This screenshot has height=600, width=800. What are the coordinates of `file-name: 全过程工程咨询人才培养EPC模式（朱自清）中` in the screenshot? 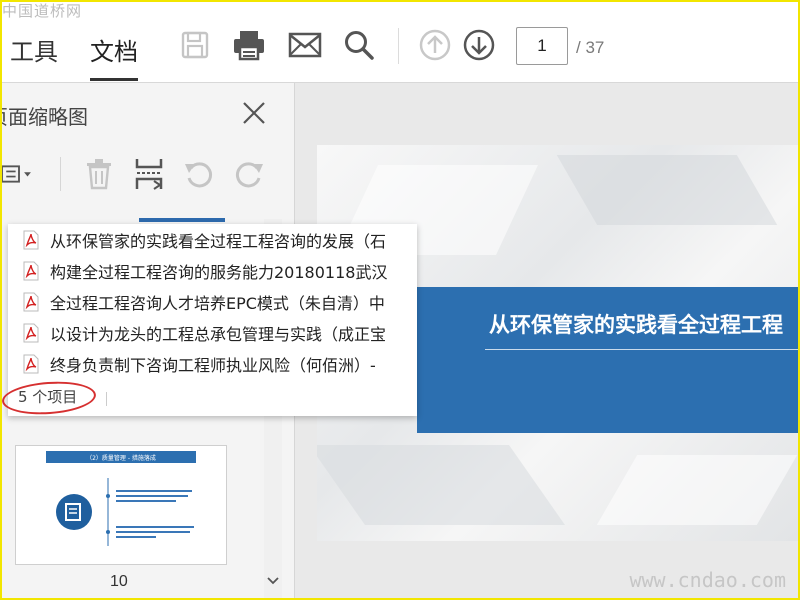 It's located at (217, 303).